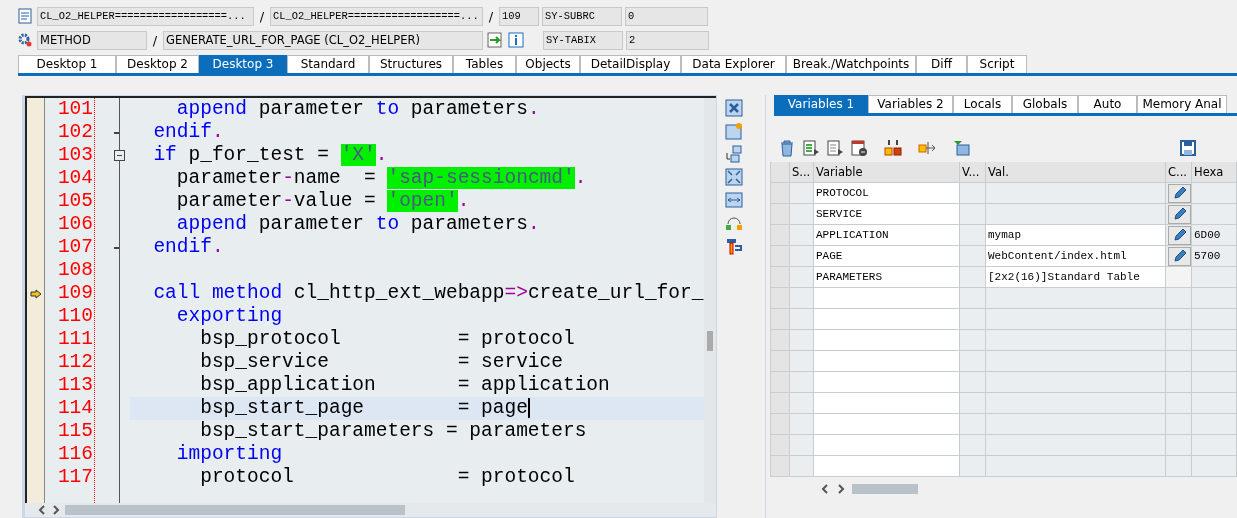 The height and width of the screenshot is (518, 1237). What do you see at coordinates (229, 454) in the screenshot?
I see `code-line: importing` at bounding box center [229, 454].